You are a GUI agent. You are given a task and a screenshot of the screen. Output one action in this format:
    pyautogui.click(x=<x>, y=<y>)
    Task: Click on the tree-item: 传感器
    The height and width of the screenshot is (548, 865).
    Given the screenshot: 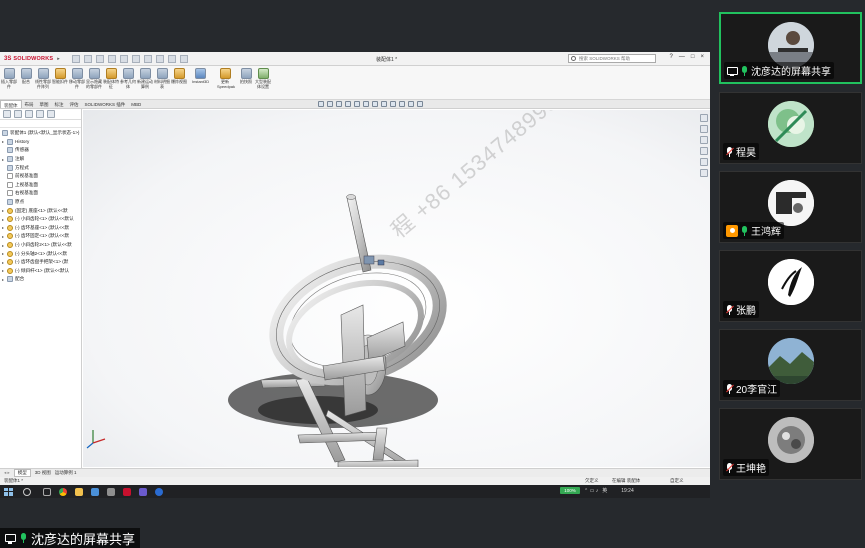 What is the action you would take?
    pyautogui.click(x=41, y=150)
    